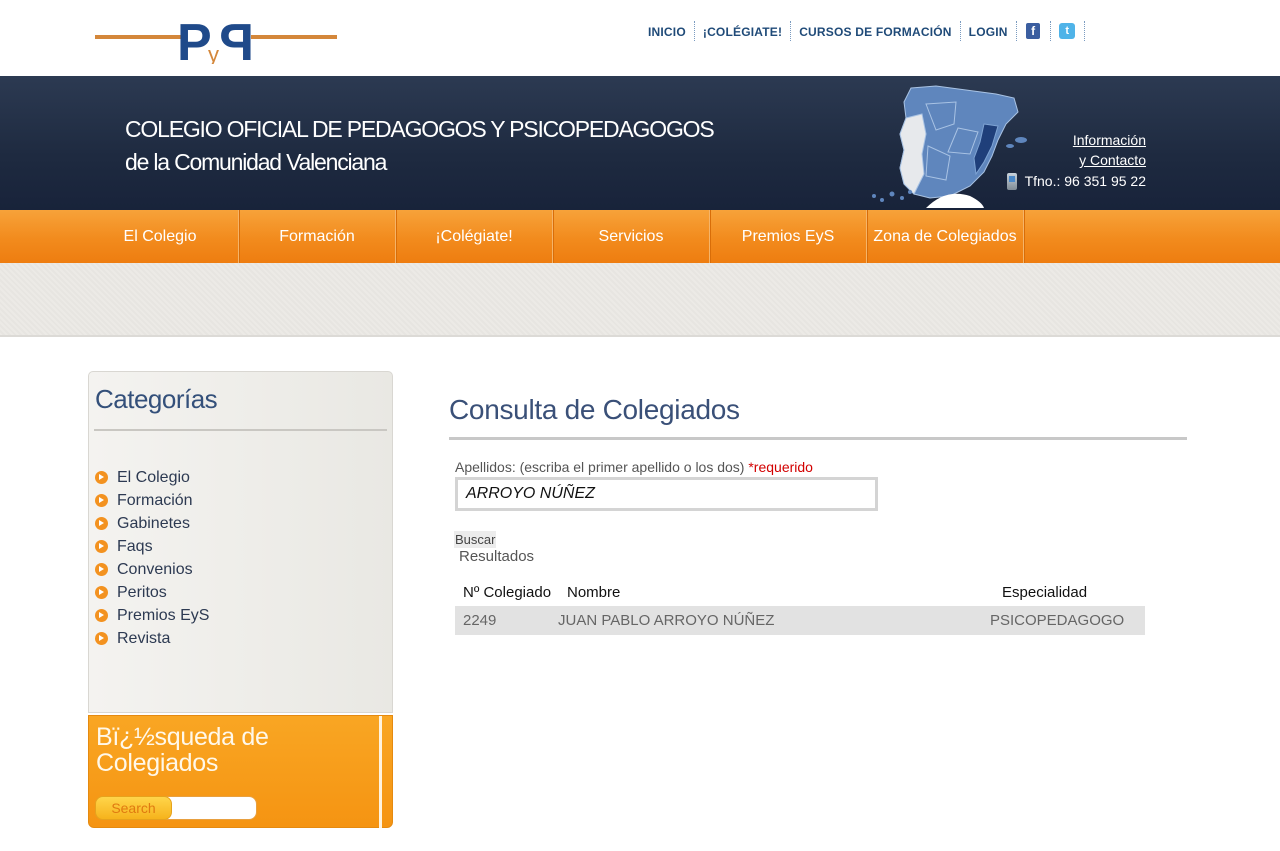 The width and height of the screenshot is (1280, 851). Describe the element at coordinates (800, 592) in the screenshot. I see `table-header: Nº Colegiado Nombre Especialidad` at that location.